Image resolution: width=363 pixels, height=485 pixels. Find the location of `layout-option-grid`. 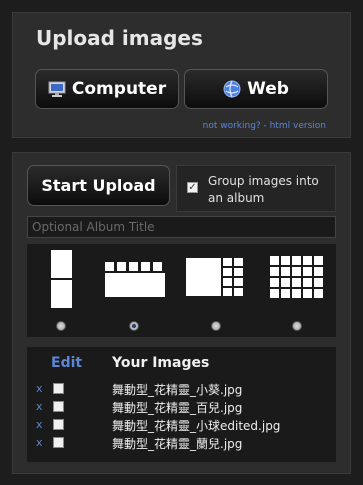

layout-option-grid is located at coordinates (298, 290).